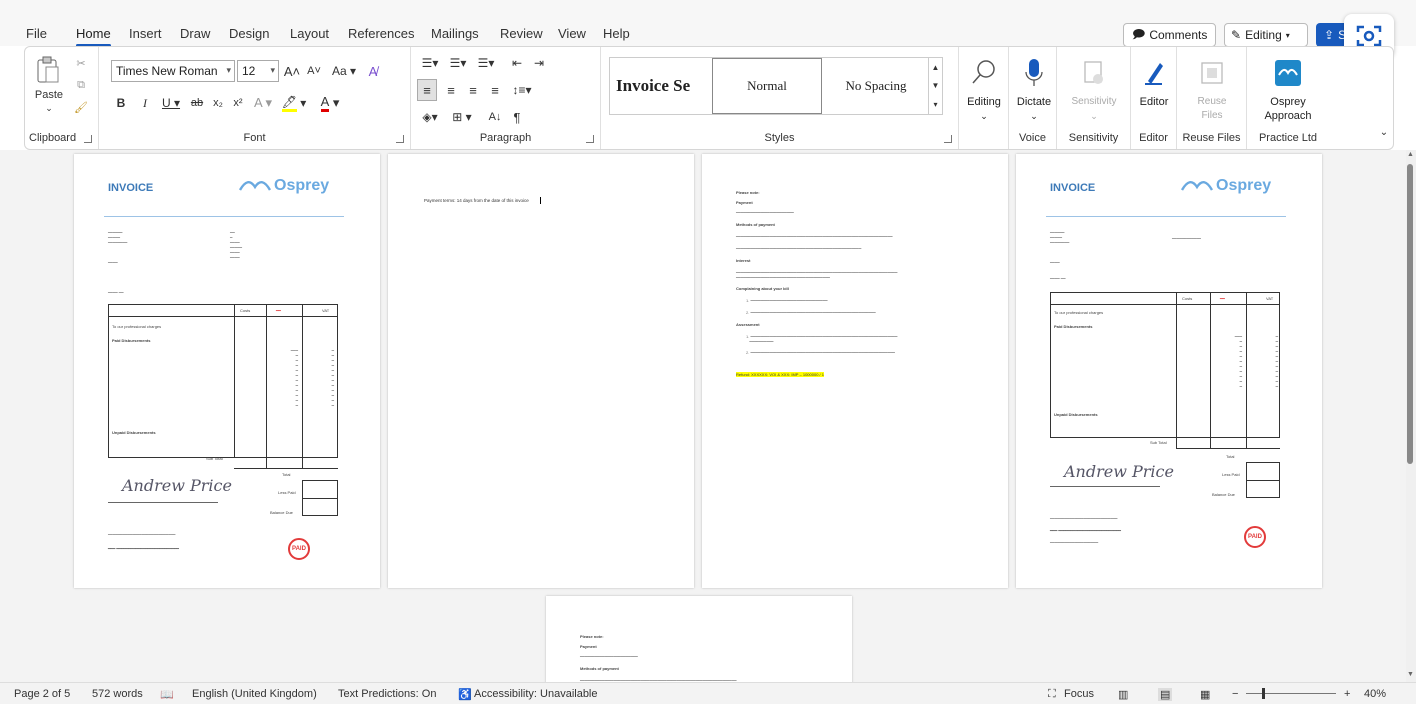 This screenshot has height=704, width=1416. What do you see at coordinates (1212, 89) in the screenshot?
I see `reuse-files-button: Reuse Files` at bounding box center [1212, 89].